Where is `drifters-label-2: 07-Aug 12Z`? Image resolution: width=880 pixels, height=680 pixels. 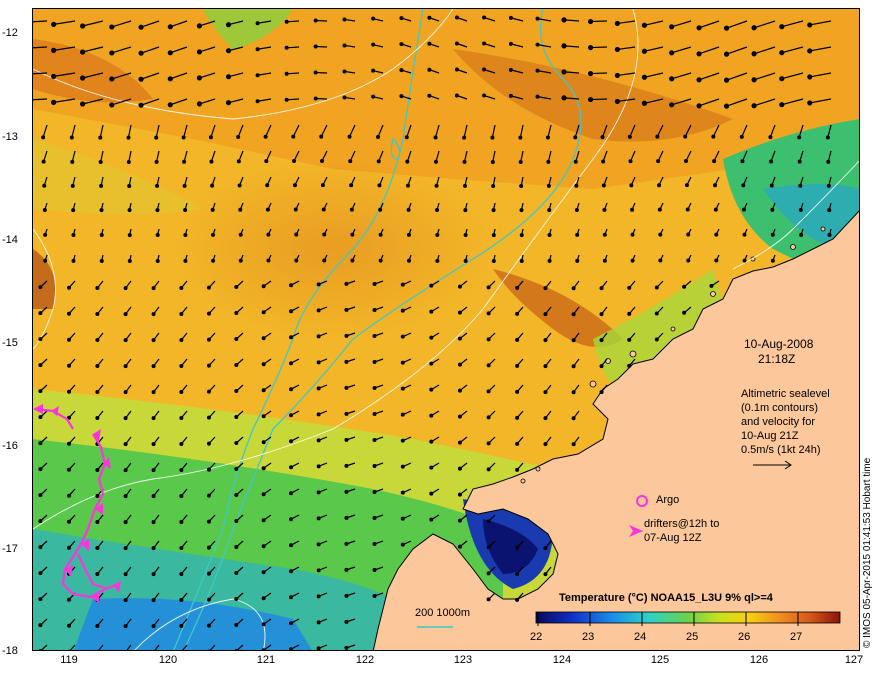 drifters-label-2: 07-Aug 12Z is located at coordinates (673, 538).